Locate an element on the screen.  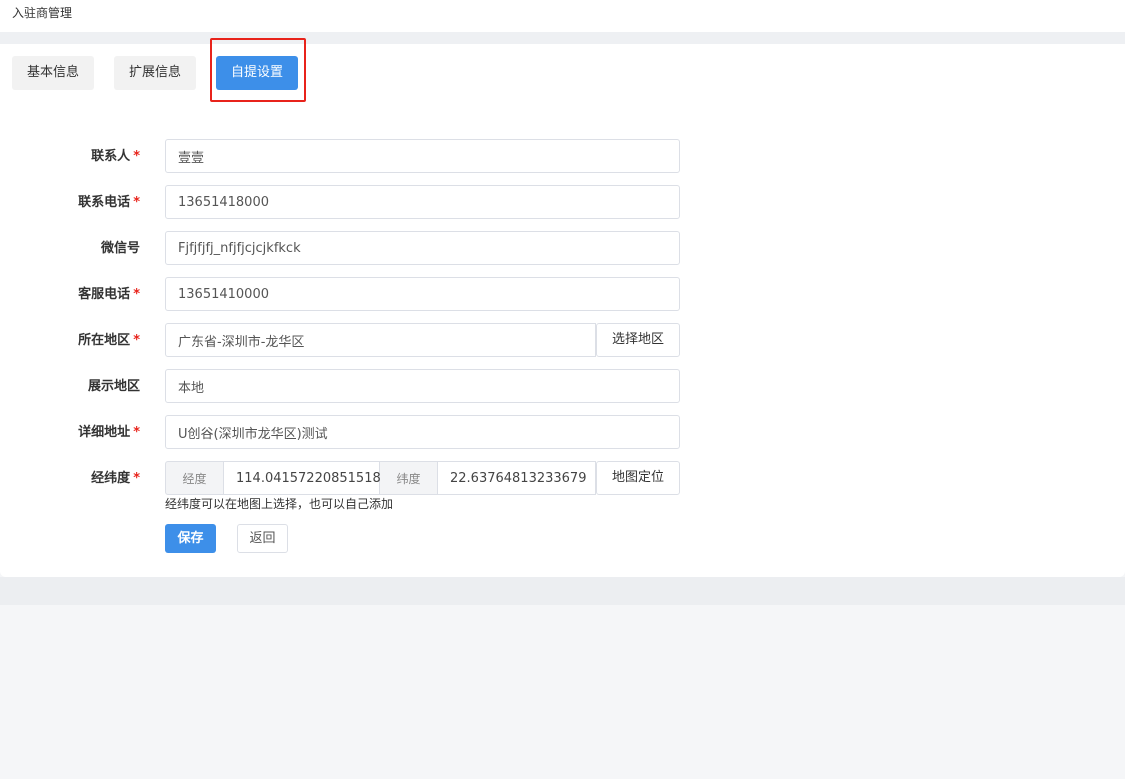
coords-hint: 经纬度可以在地图上选择，也可以自己添加 is located at coordinates (279, 504).